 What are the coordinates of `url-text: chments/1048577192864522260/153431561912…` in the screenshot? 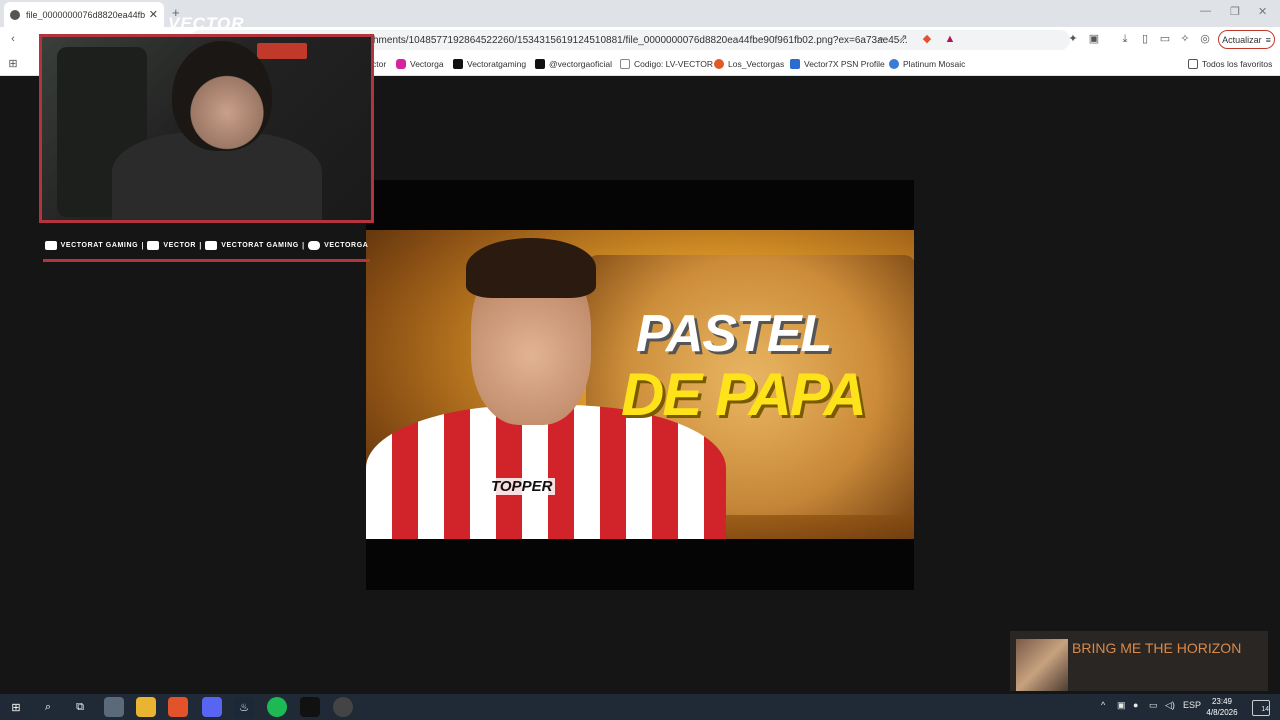 It's located at (638, 40).